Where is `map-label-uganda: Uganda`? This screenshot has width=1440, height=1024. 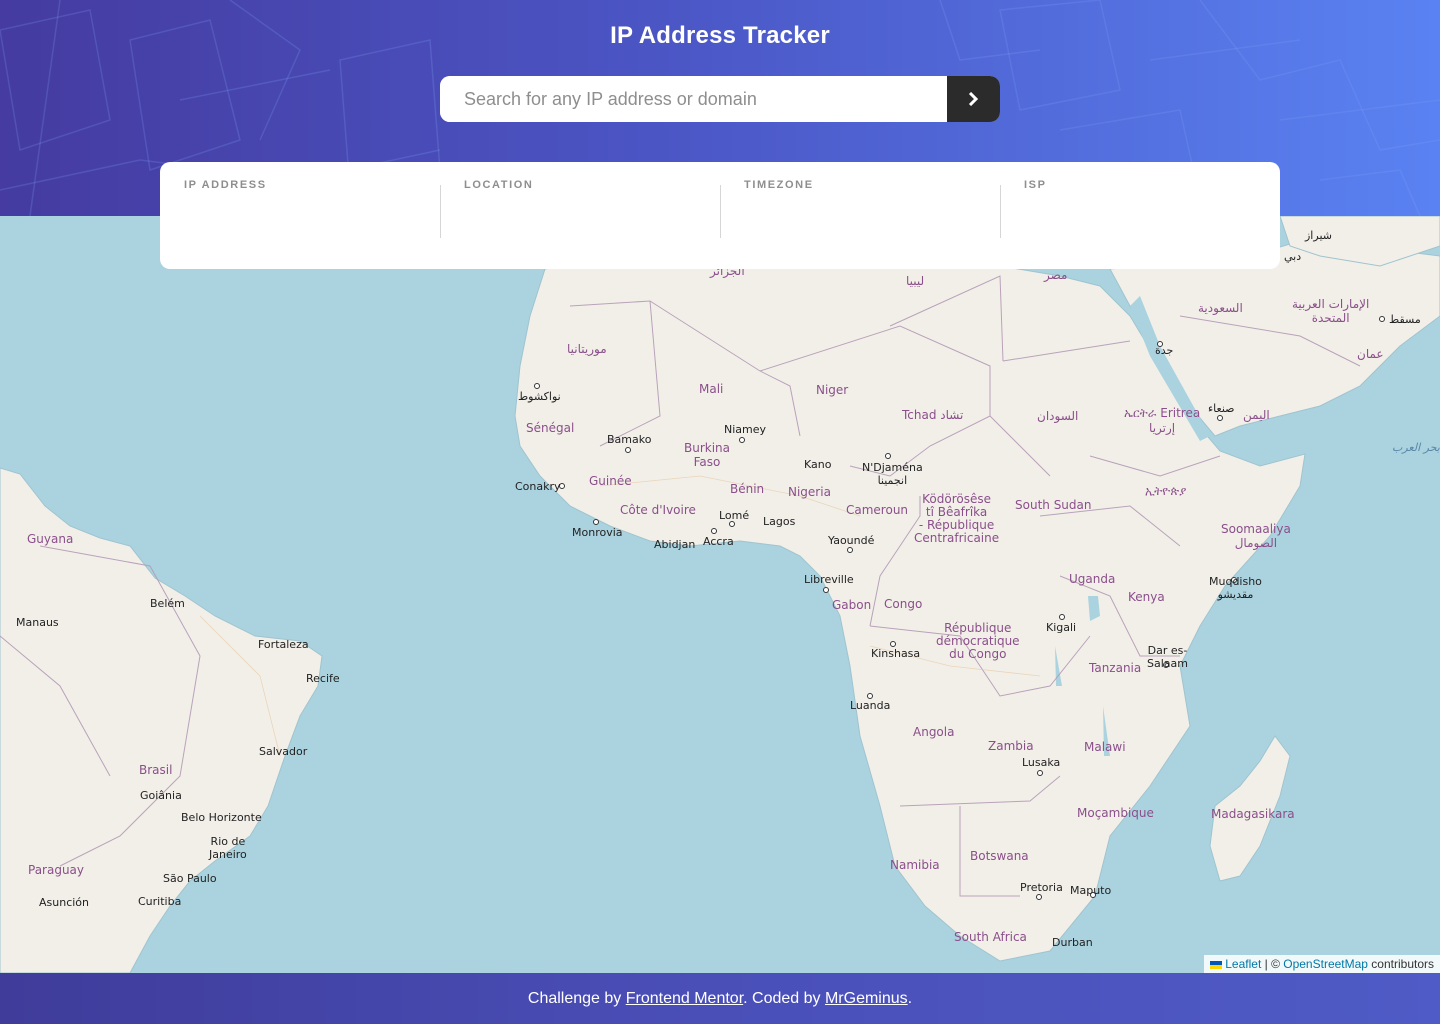
map-label-uganda: Uganda is located at coordinates (1092, 579).